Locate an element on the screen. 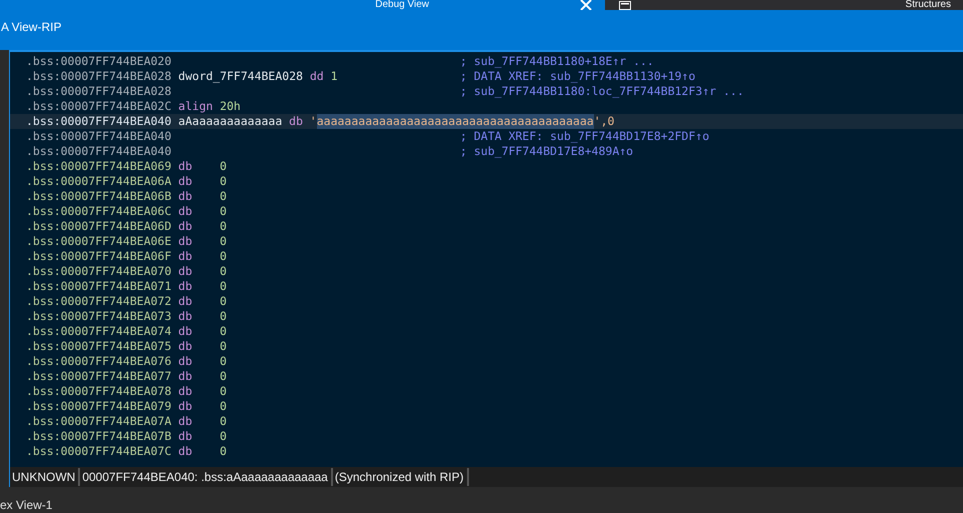 The height and width of the screenshot is (513, 963). address-text: .bss:00007FF744BEA06E is located at coordinates (99, 241).